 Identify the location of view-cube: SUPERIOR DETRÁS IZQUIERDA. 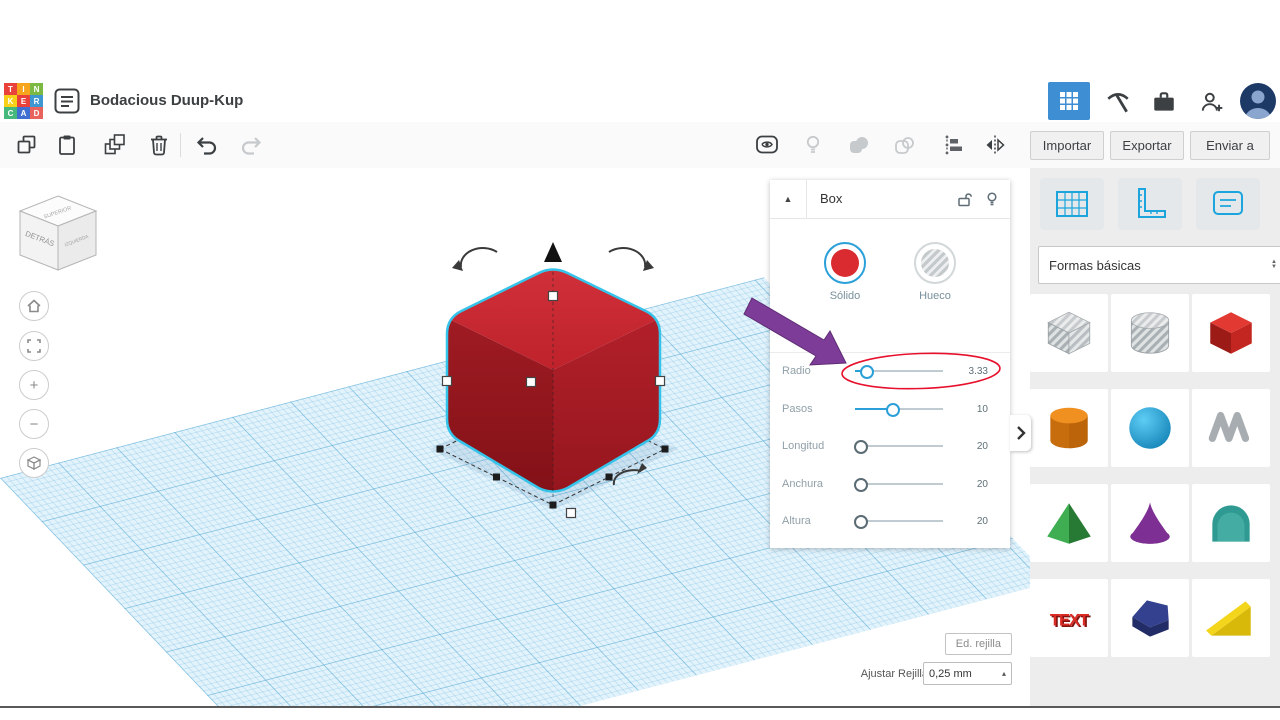
(58, 234).